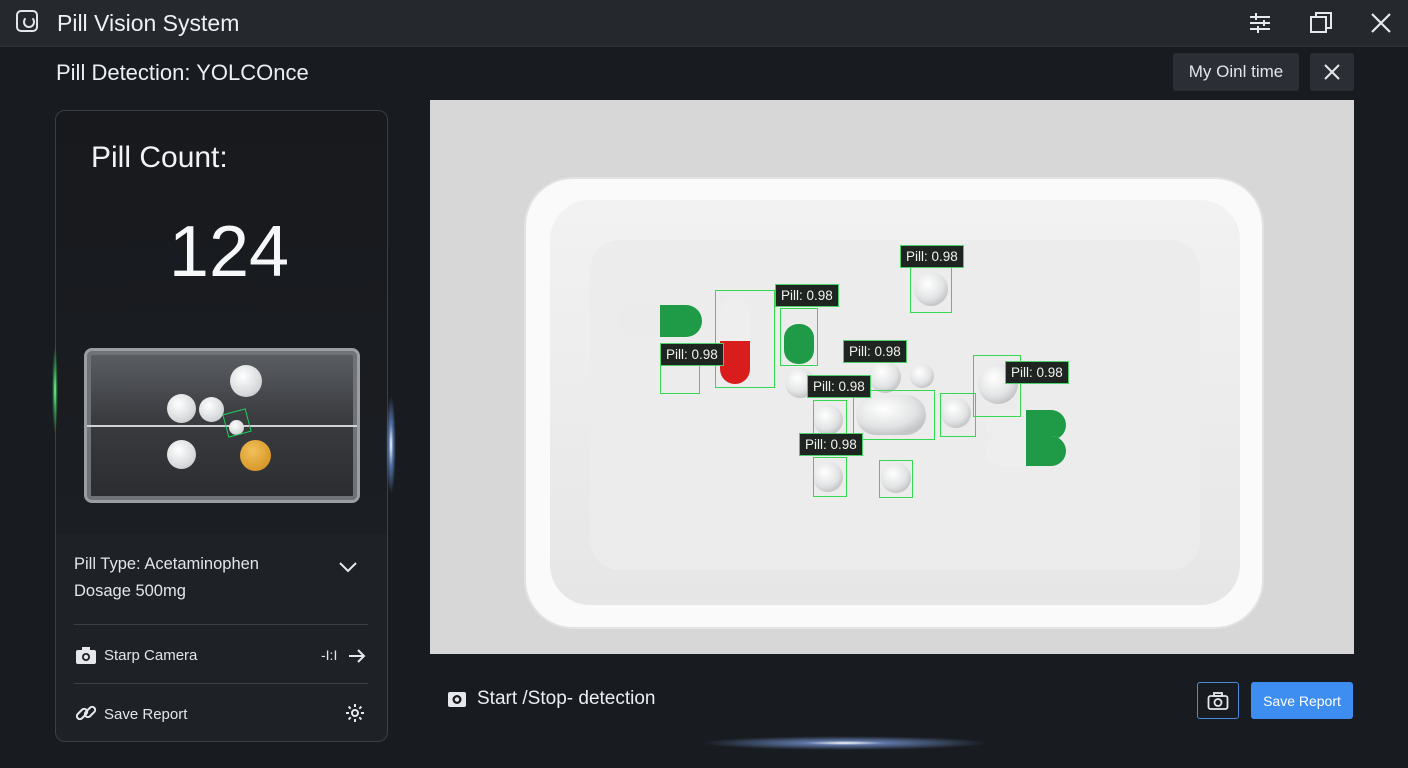  What do you see at coordinates (566, 699) in the screenshot?
I see `start-stop-detection-button: Start /Stop- detection` at bounding box center [566, 699].